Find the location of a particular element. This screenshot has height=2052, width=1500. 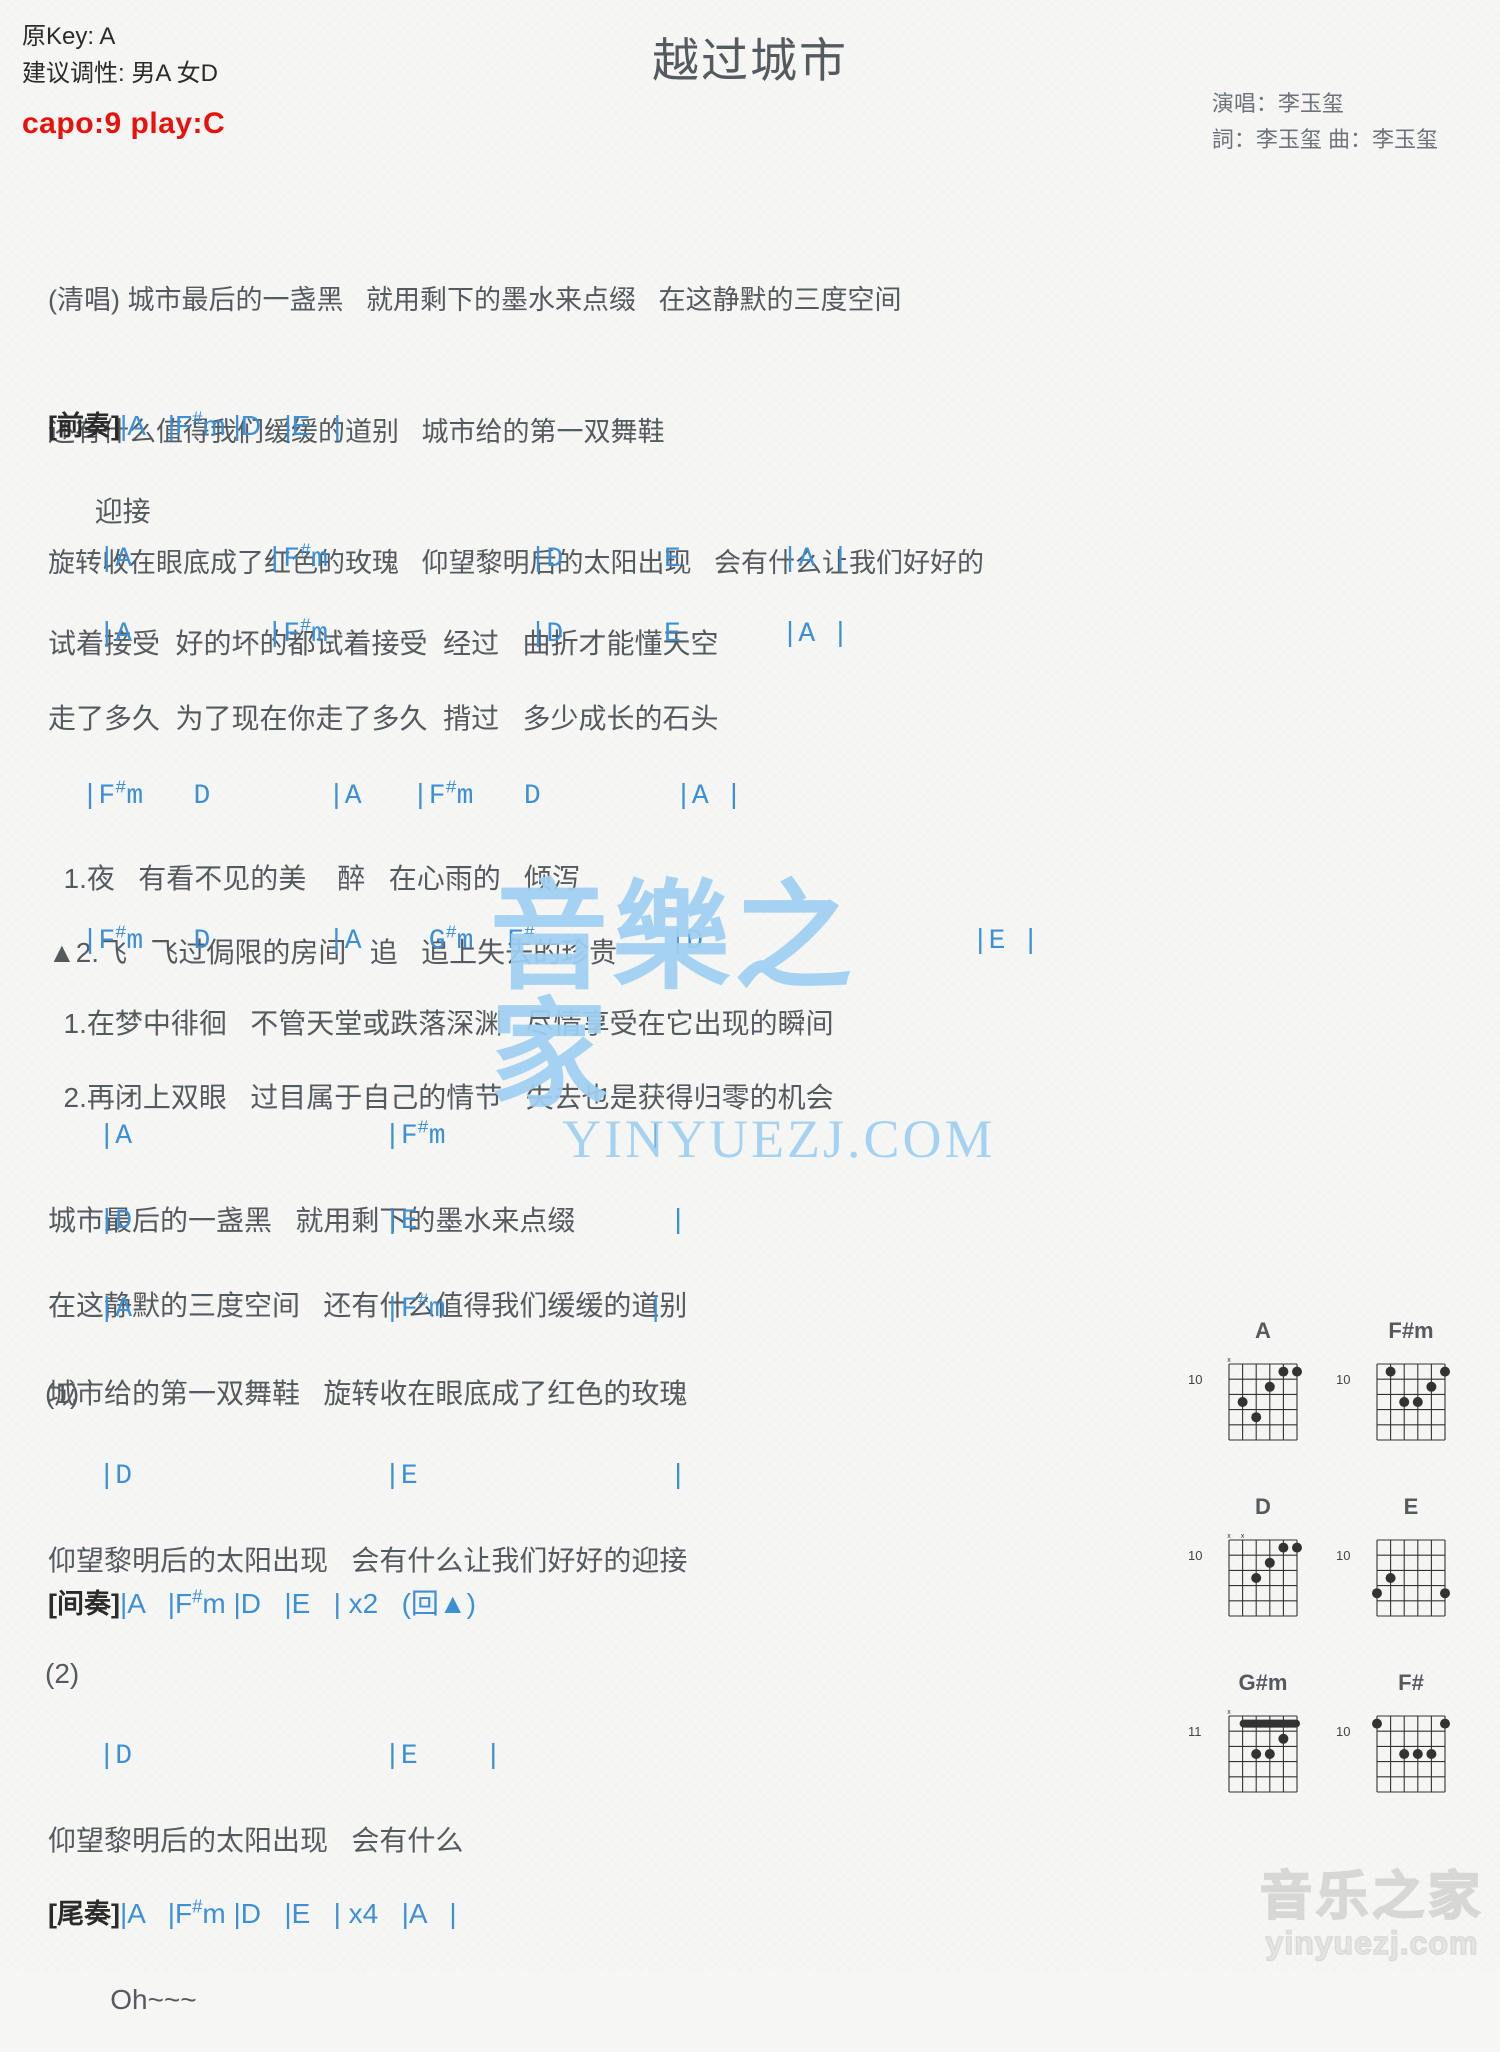

chord-text: |A |F#m |D |E | x4 |A | is located at coordinates (288, 1912).